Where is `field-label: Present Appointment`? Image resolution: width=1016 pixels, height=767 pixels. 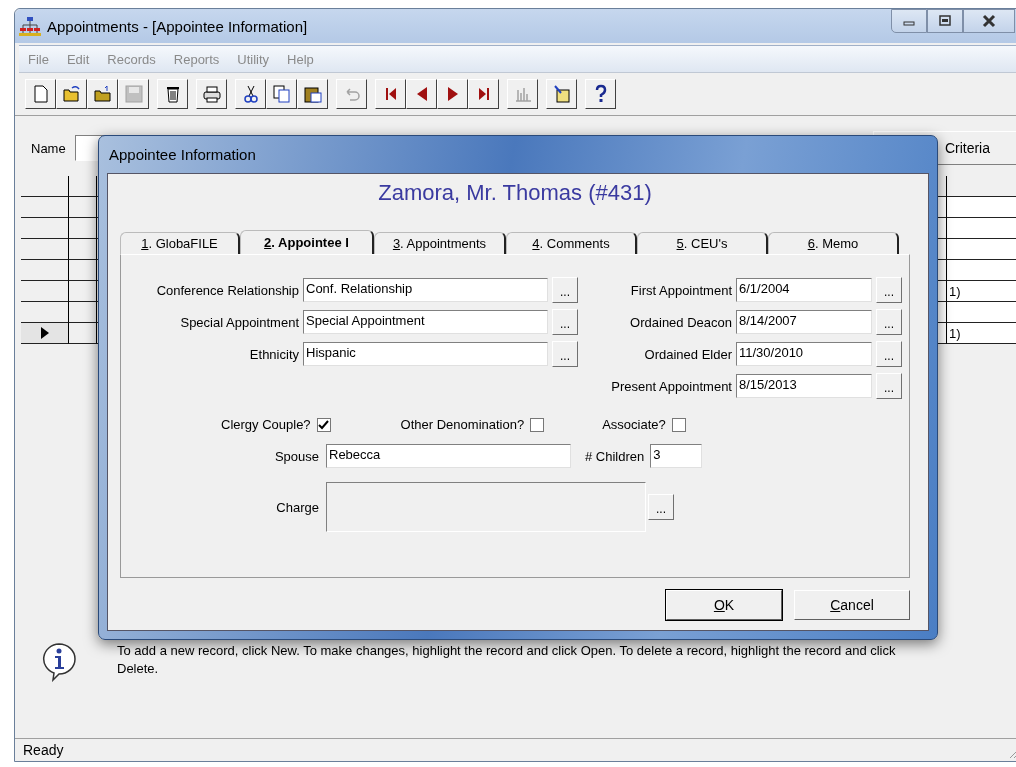
field-label: Present Appointment is located at coordinates (671, 386).